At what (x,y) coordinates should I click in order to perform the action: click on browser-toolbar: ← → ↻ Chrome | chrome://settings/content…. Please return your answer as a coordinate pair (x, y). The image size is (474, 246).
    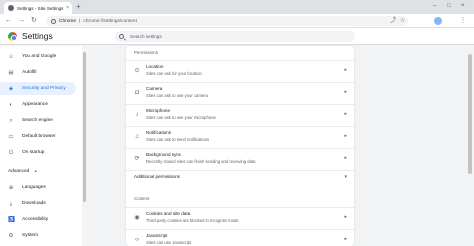
    Looking at the image, I should click on (237, 21).